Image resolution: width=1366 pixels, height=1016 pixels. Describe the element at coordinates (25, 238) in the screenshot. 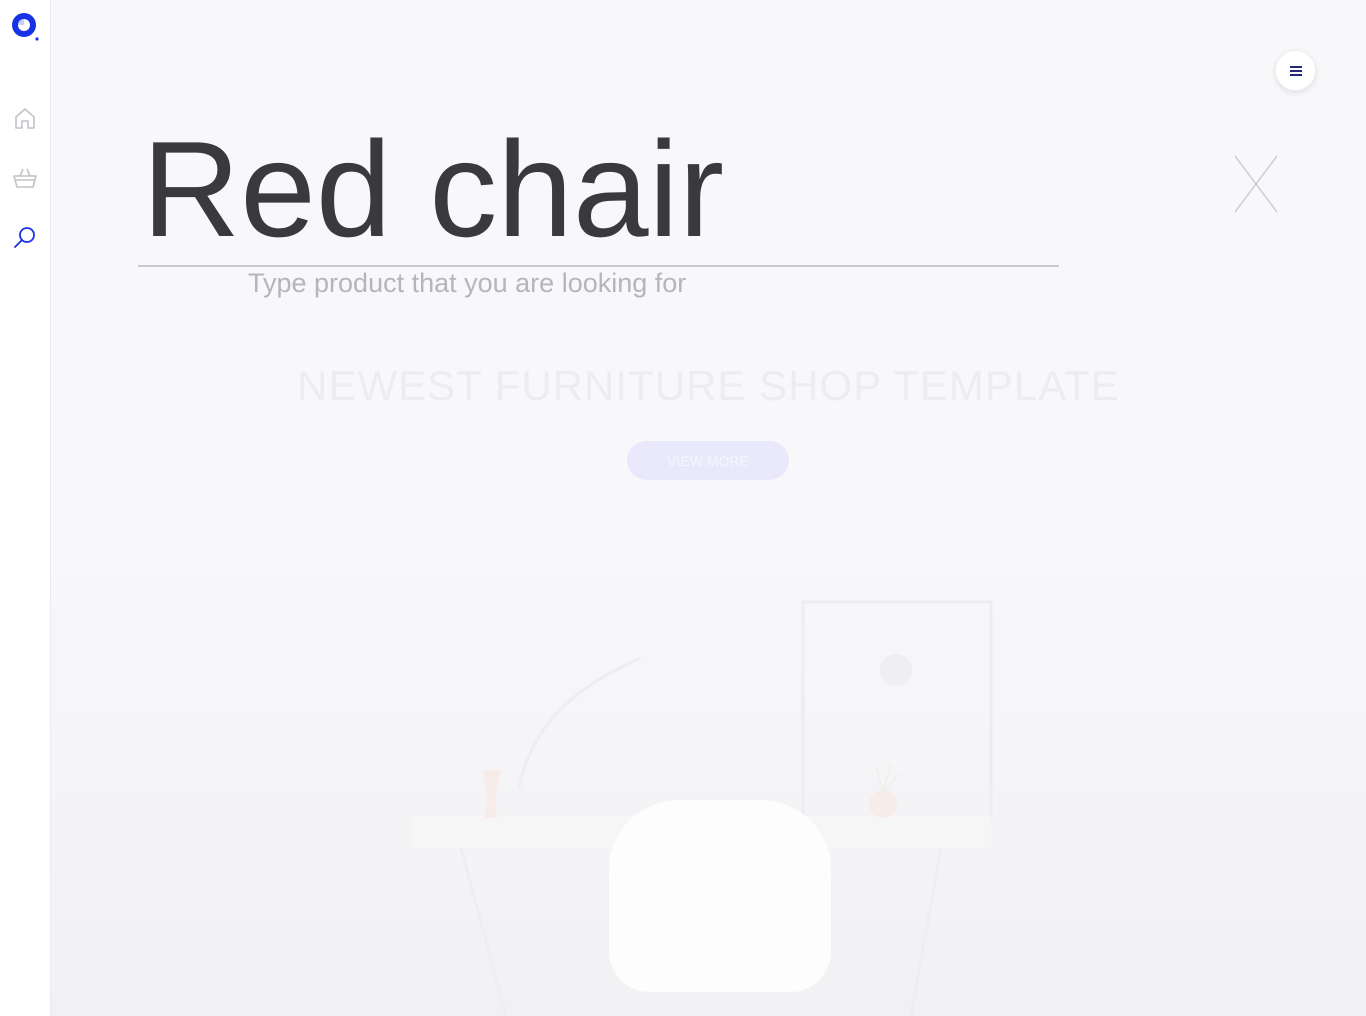

I see `search-icon` at that location.